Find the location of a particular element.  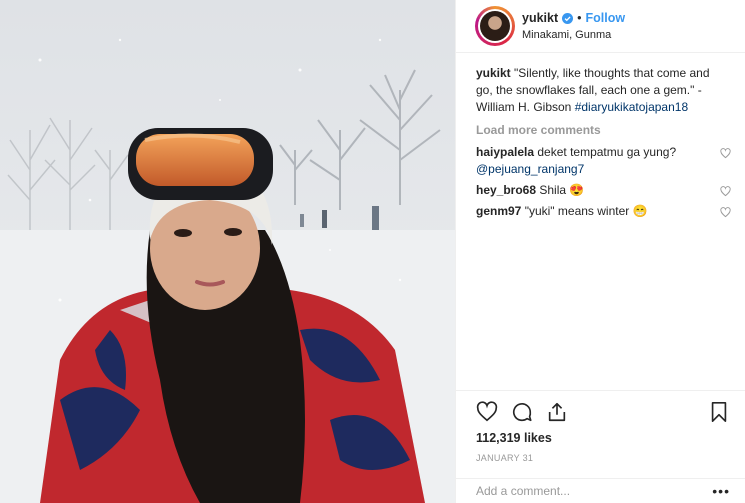

grin-emoji-icon: 😁 is located at coordinates (640, 211).